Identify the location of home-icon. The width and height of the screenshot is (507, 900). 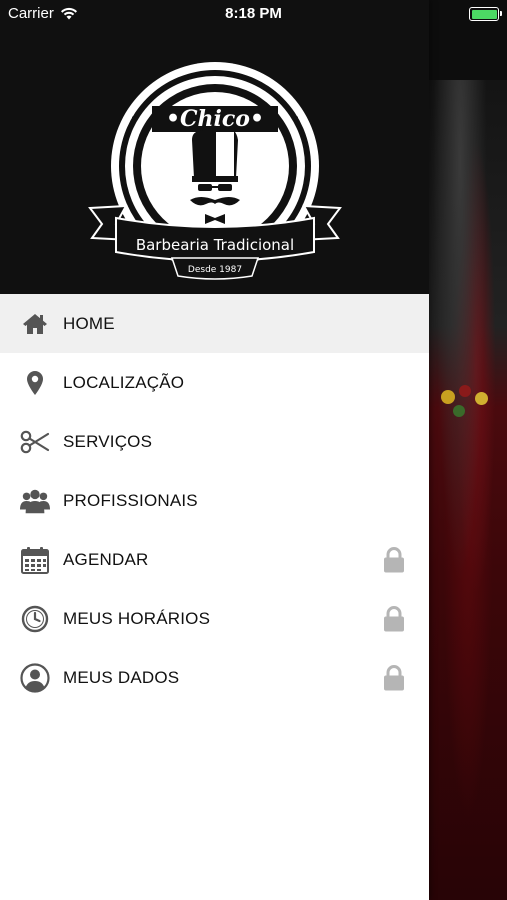
(35, 324).